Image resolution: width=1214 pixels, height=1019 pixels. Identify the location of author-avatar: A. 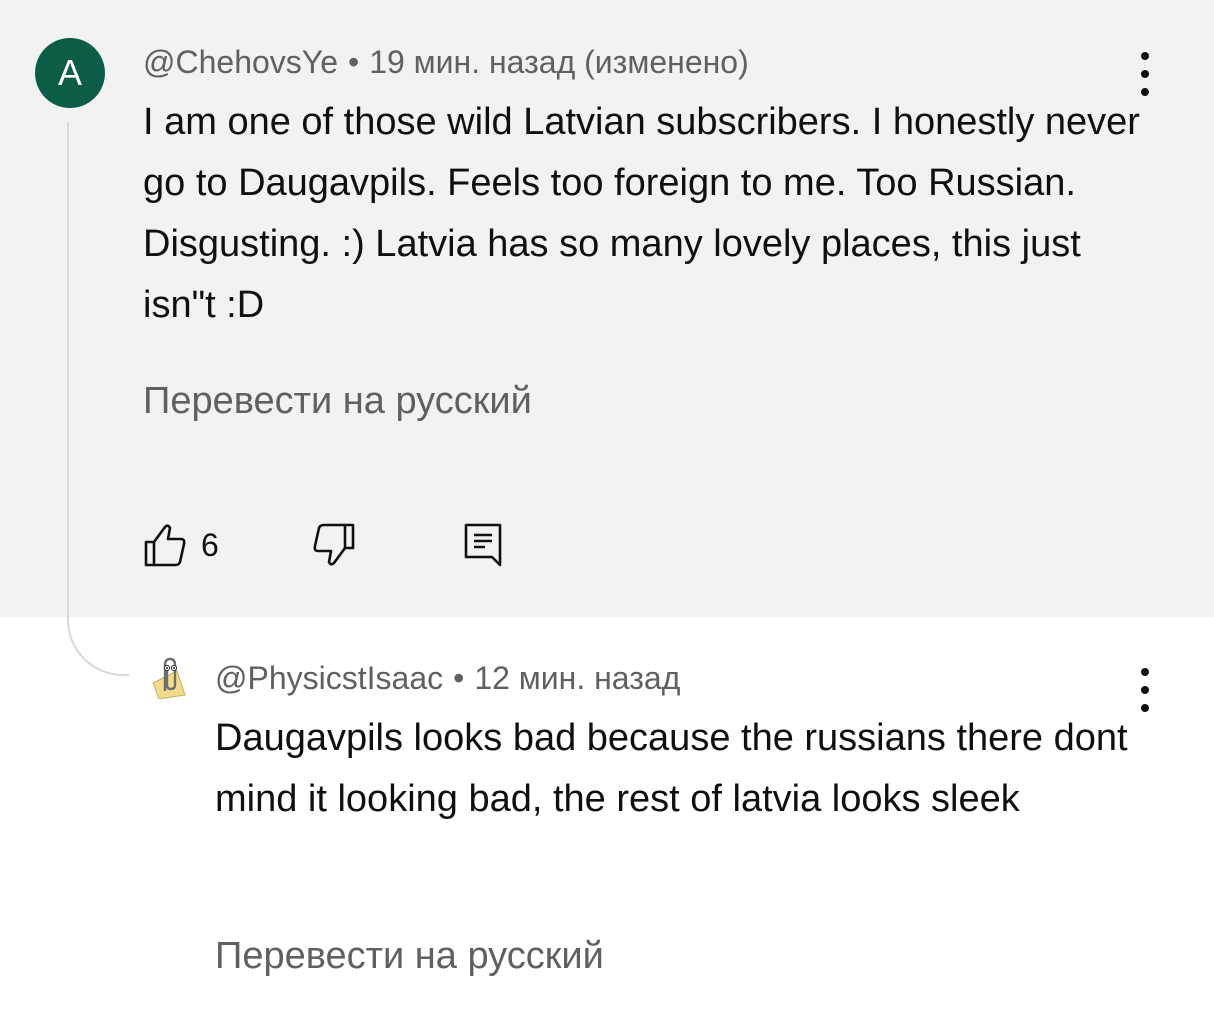
(70, 73).